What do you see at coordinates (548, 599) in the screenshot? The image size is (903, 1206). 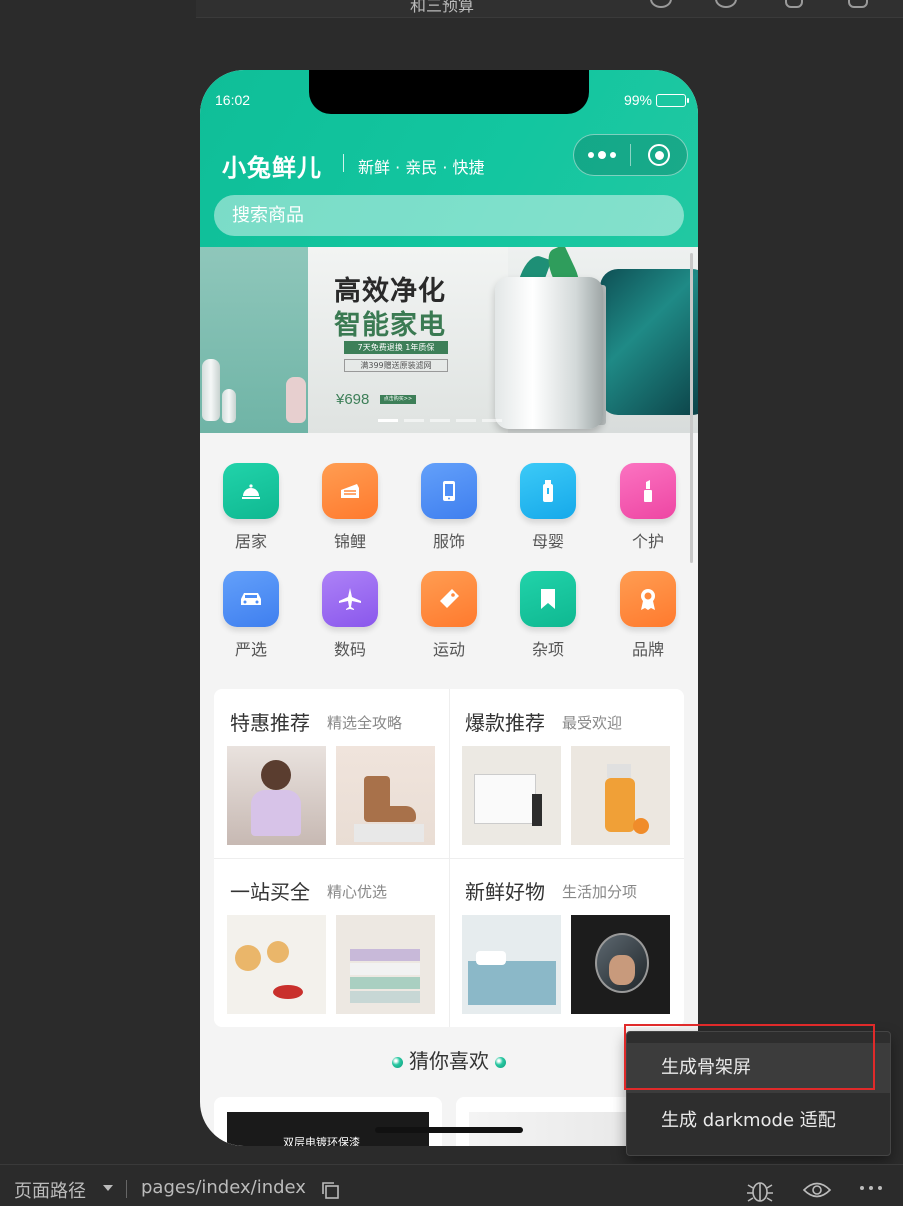 I see `bookmark-icon` at bounding box center [548, 599].